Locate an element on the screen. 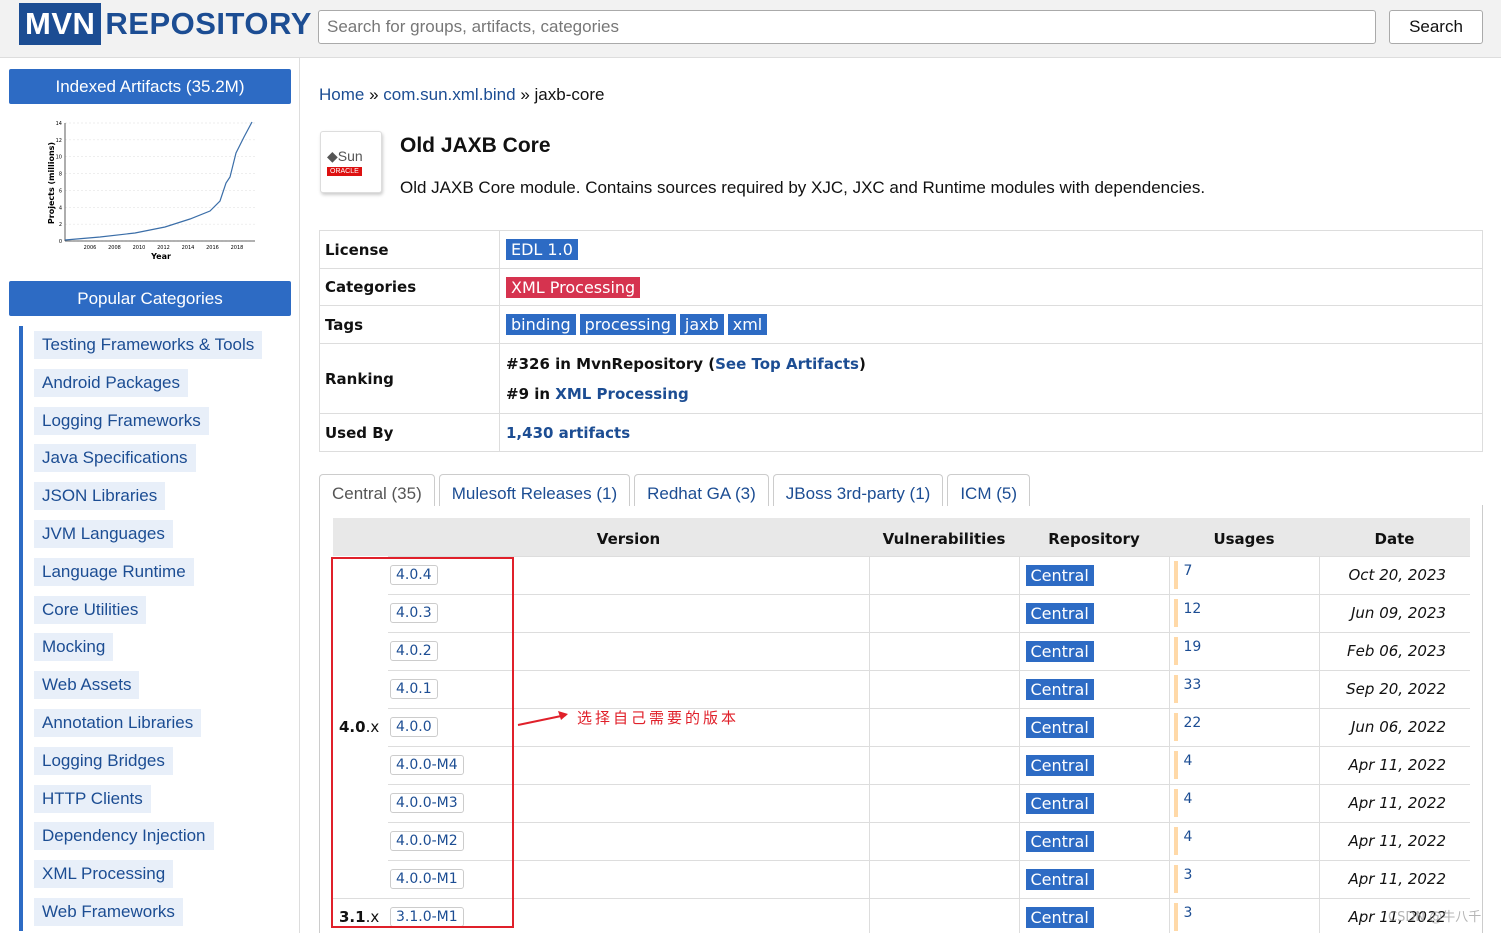 The width and height of the screenshot is (1501, 933). x-tick-label: 2012 is located at coordinates (163, 248).